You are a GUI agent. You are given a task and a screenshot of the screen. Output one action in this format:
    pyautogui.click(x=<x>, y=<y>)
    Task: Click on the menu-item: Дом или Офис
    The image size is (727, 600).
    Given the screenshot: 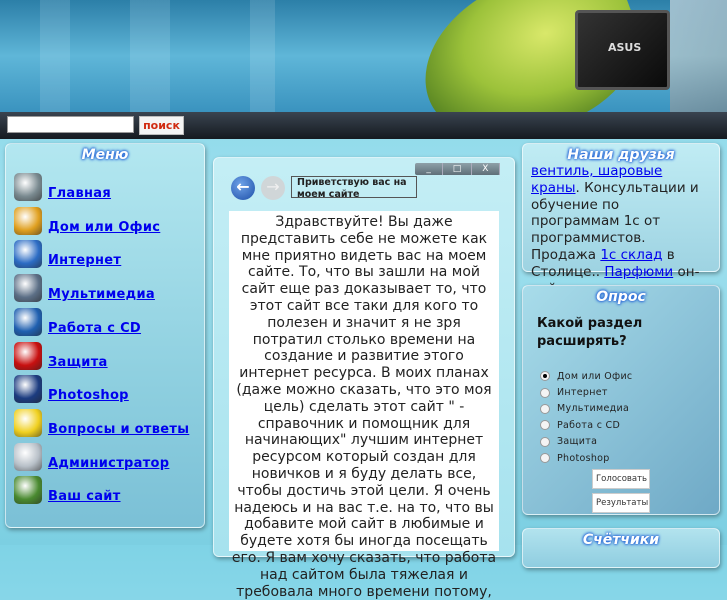 What is the action you would take?
    pyautogui.click(x=87, y=220)
    